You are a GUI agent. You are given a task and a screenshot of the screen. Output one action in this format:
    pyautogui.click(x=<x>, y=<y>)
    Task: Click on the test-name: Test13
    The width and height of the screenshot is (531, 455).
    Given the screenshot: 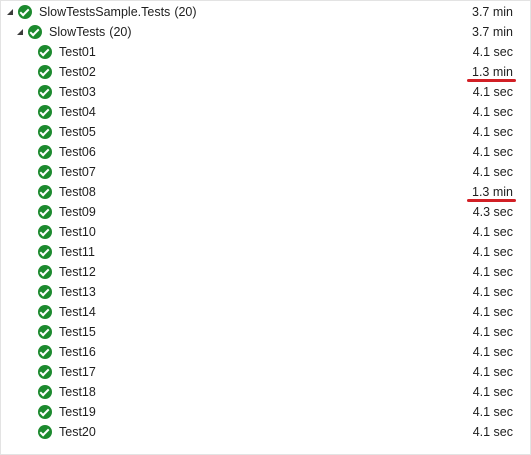 What is the action you would take?
    pyautogui.click(x=77, y=292)
    